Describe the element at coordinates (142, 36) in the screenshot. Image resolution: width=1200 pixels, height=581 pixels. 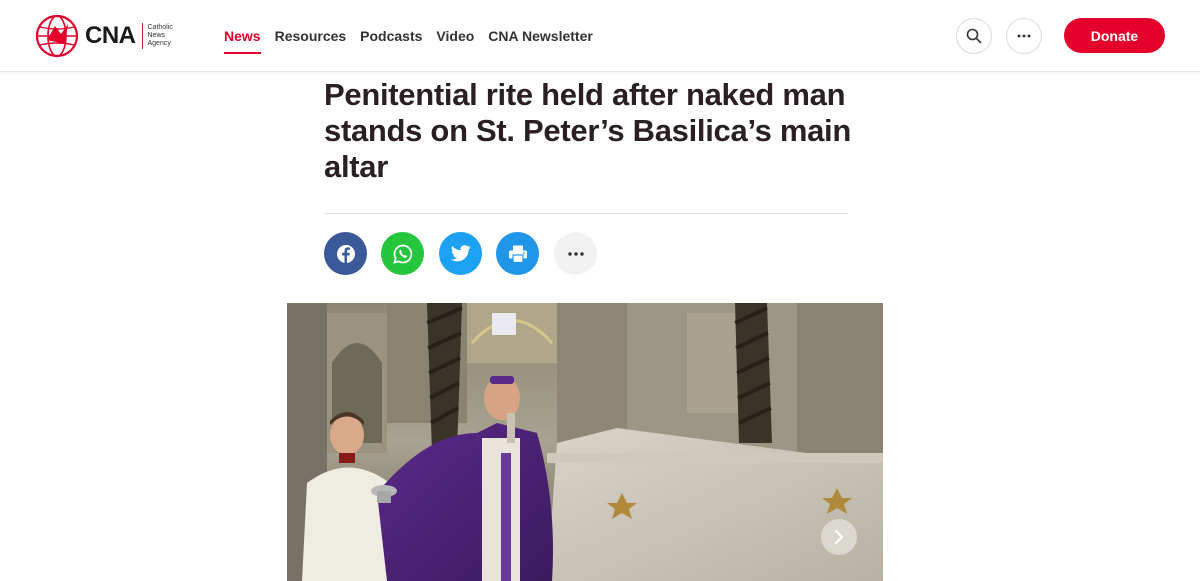
I see `logo-divider` at that location.